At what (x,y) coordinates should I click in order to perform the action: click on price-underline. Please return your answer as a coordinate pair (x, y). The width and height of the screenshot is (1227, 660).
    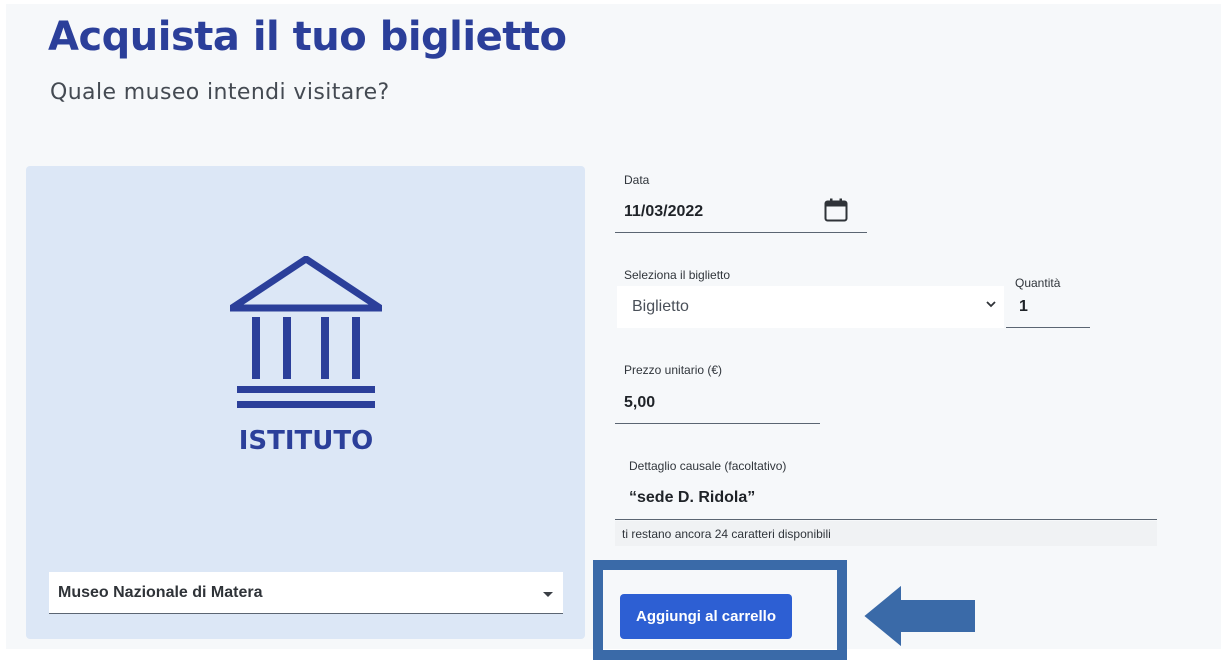
    Looking at the image, I should click on (717, 423).